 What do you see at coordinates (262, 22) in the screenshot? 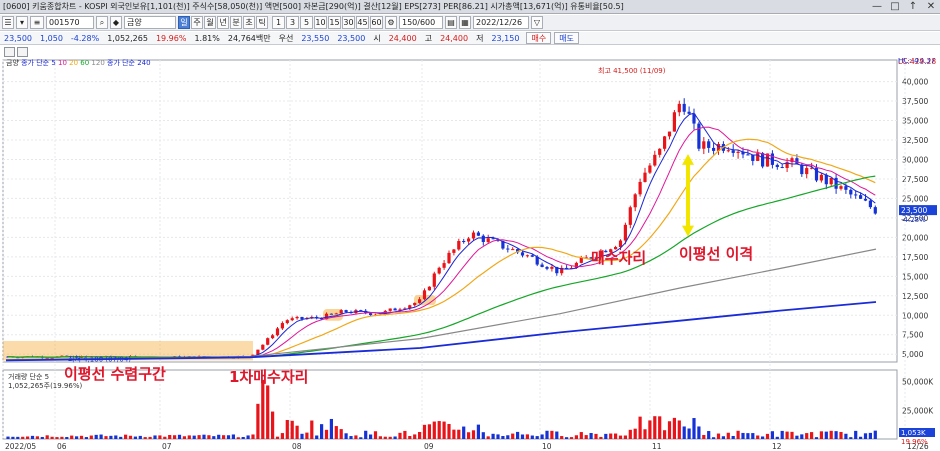
I see `period-button: 틱` at bounding box center [262, 22].